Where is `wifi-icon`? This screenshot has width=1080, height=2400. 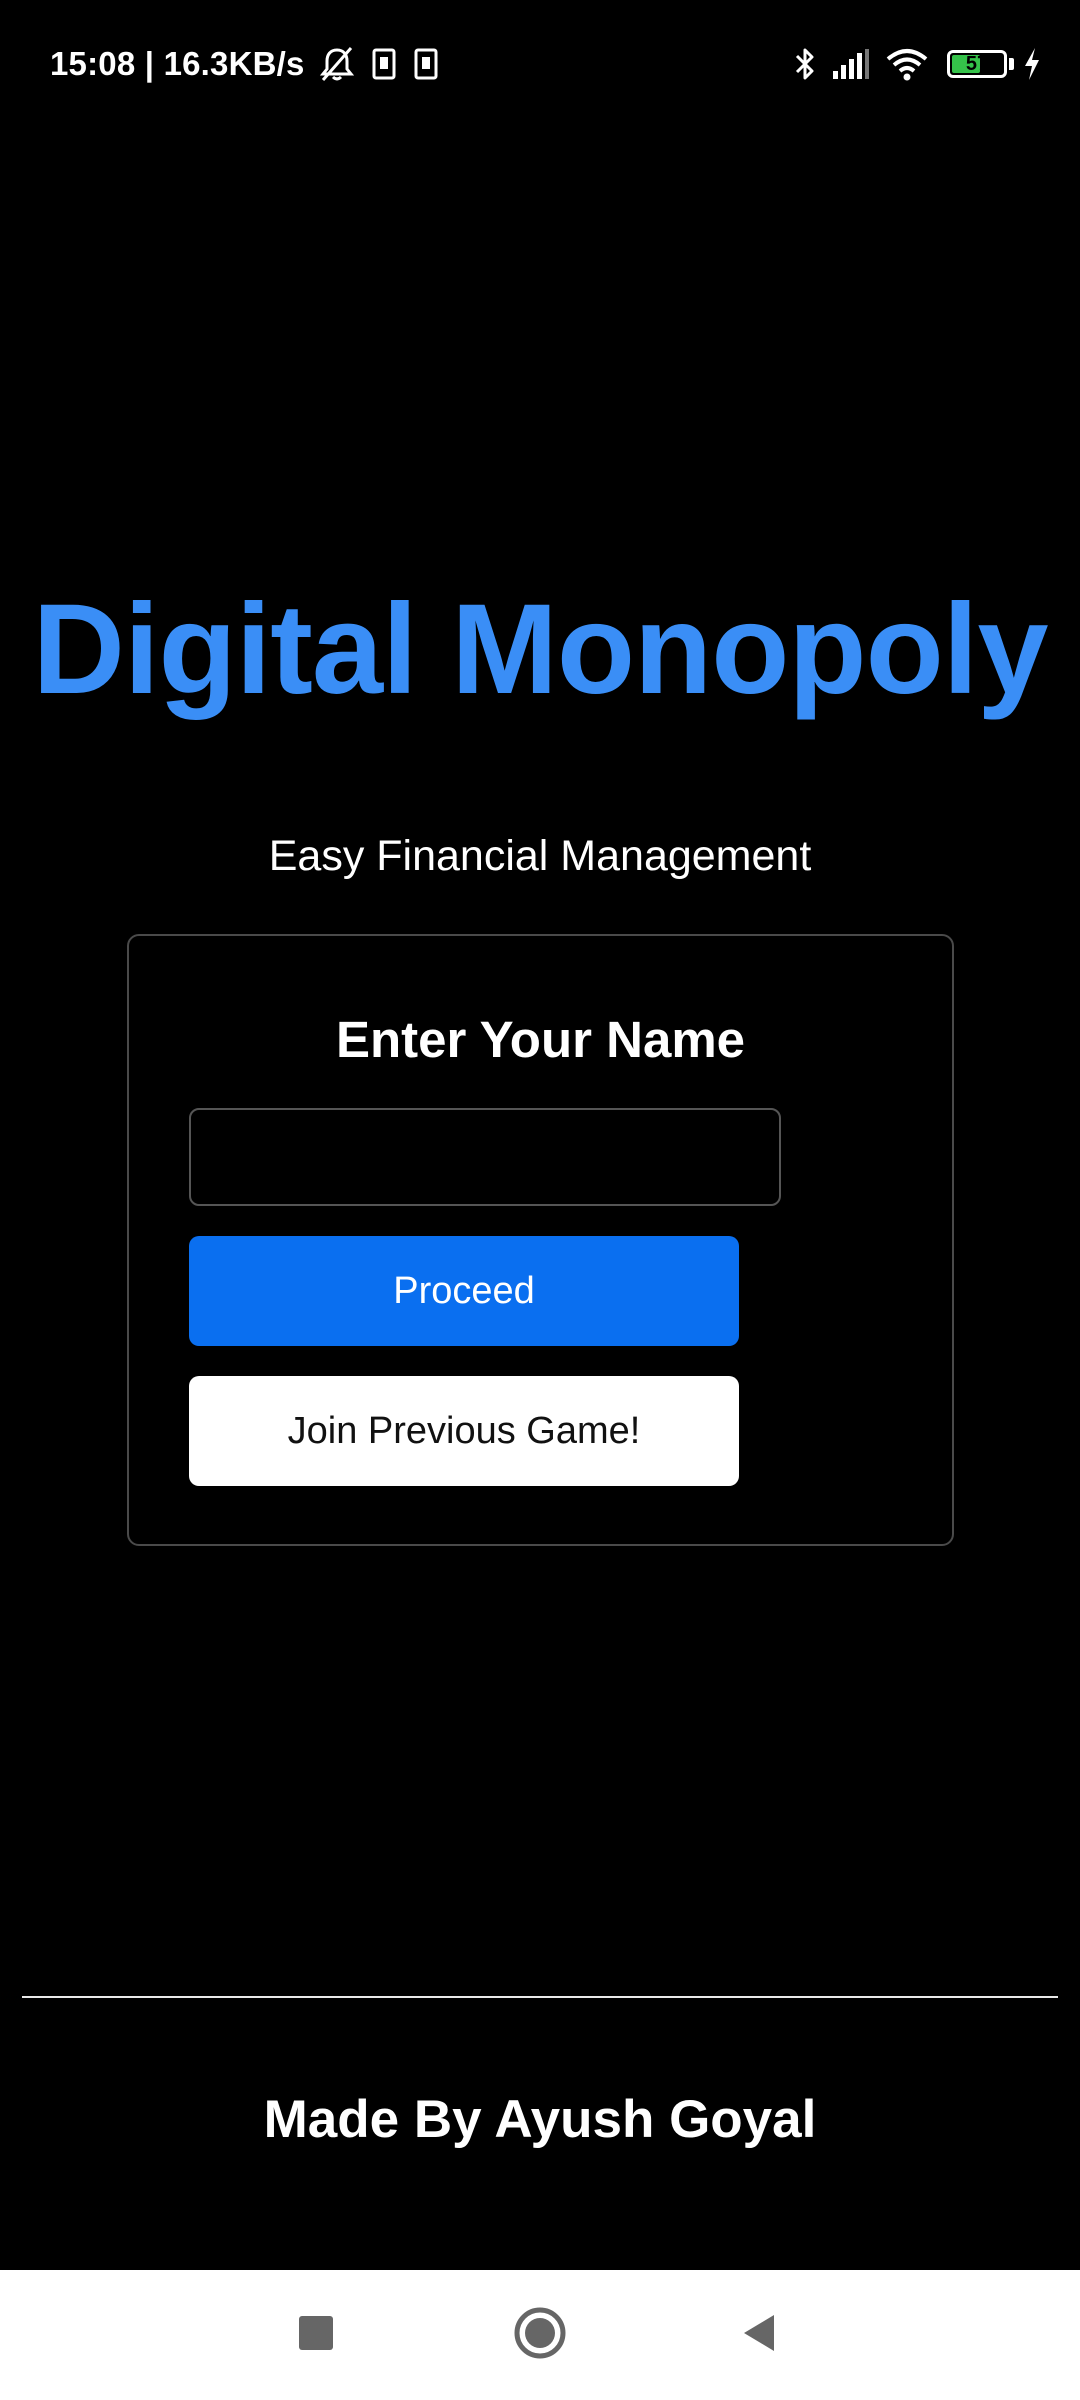 wifi-icon is located at coordinates (907, 64).